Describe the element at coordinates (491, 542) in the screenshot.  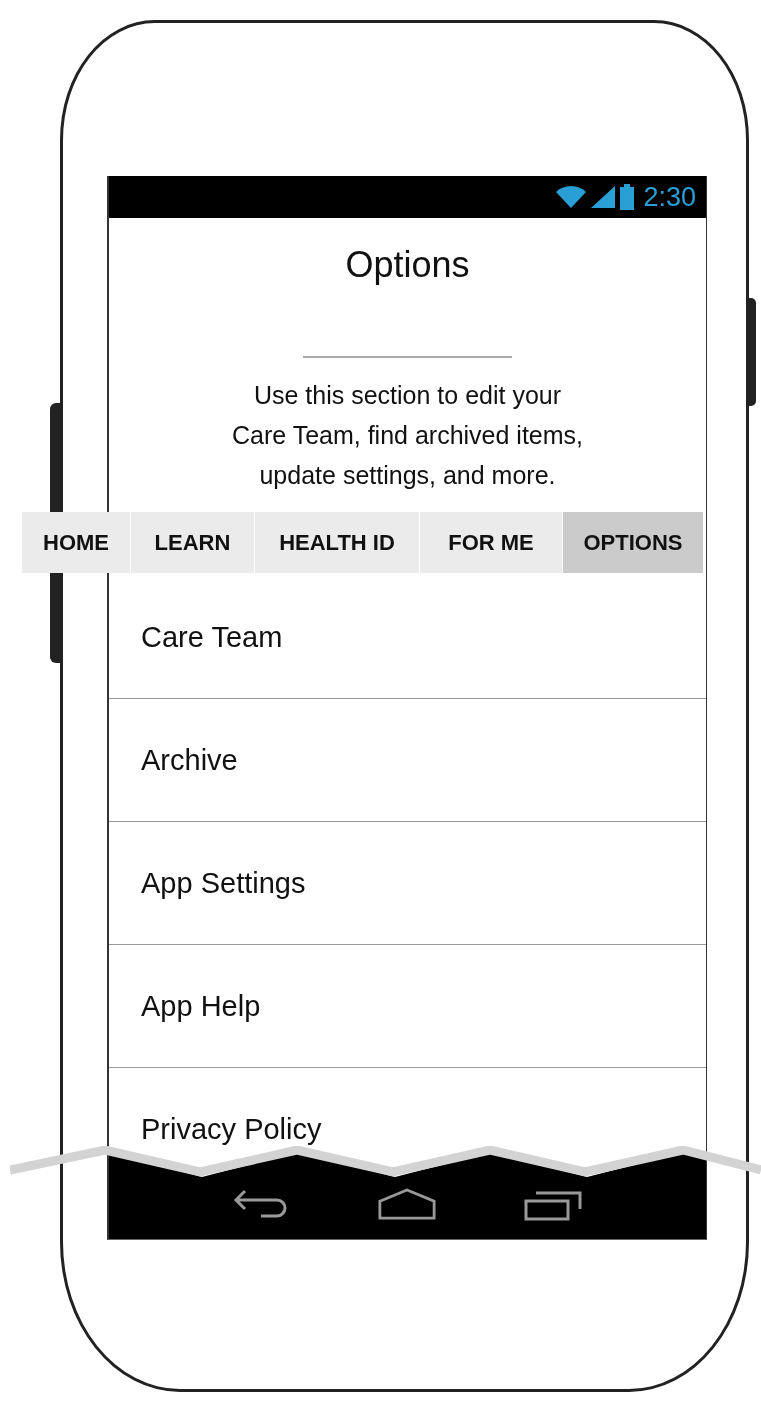
I see `nav-tab: FOR ME` at that location.